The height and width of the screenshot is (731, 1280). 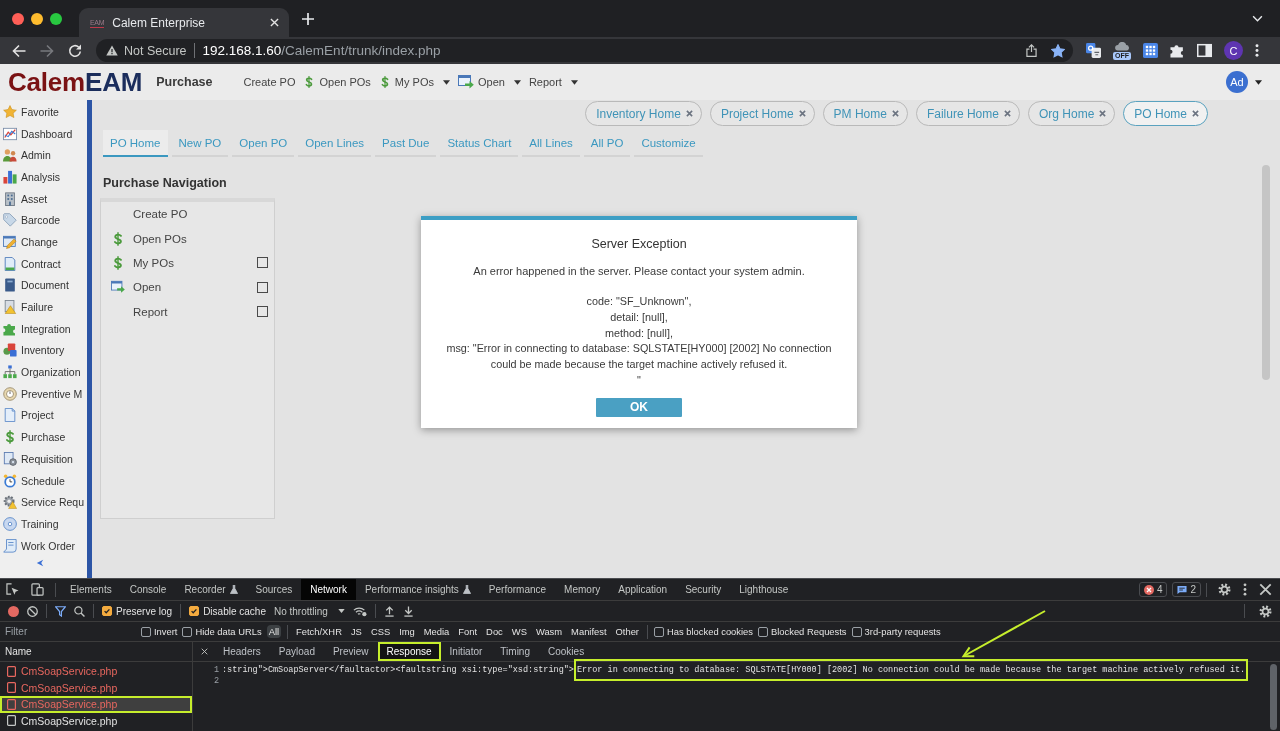 What do you see at coordinates (468, 631) in the screenshot?
I see `type-filter: Font` at bounding box center [468, 631].